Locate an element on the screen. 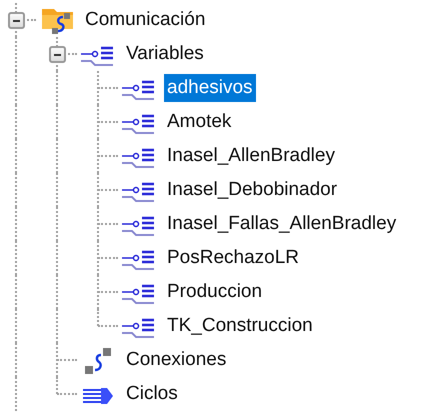  tree-item: Produccion is located at coordinates (215, 292).